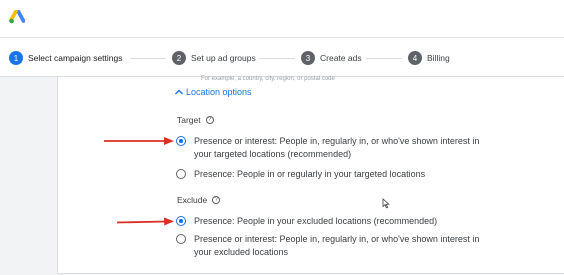  Describe the element at coordinates (75, 58) in the screenshot. I see `step-label: Select campaign settings` at that location.